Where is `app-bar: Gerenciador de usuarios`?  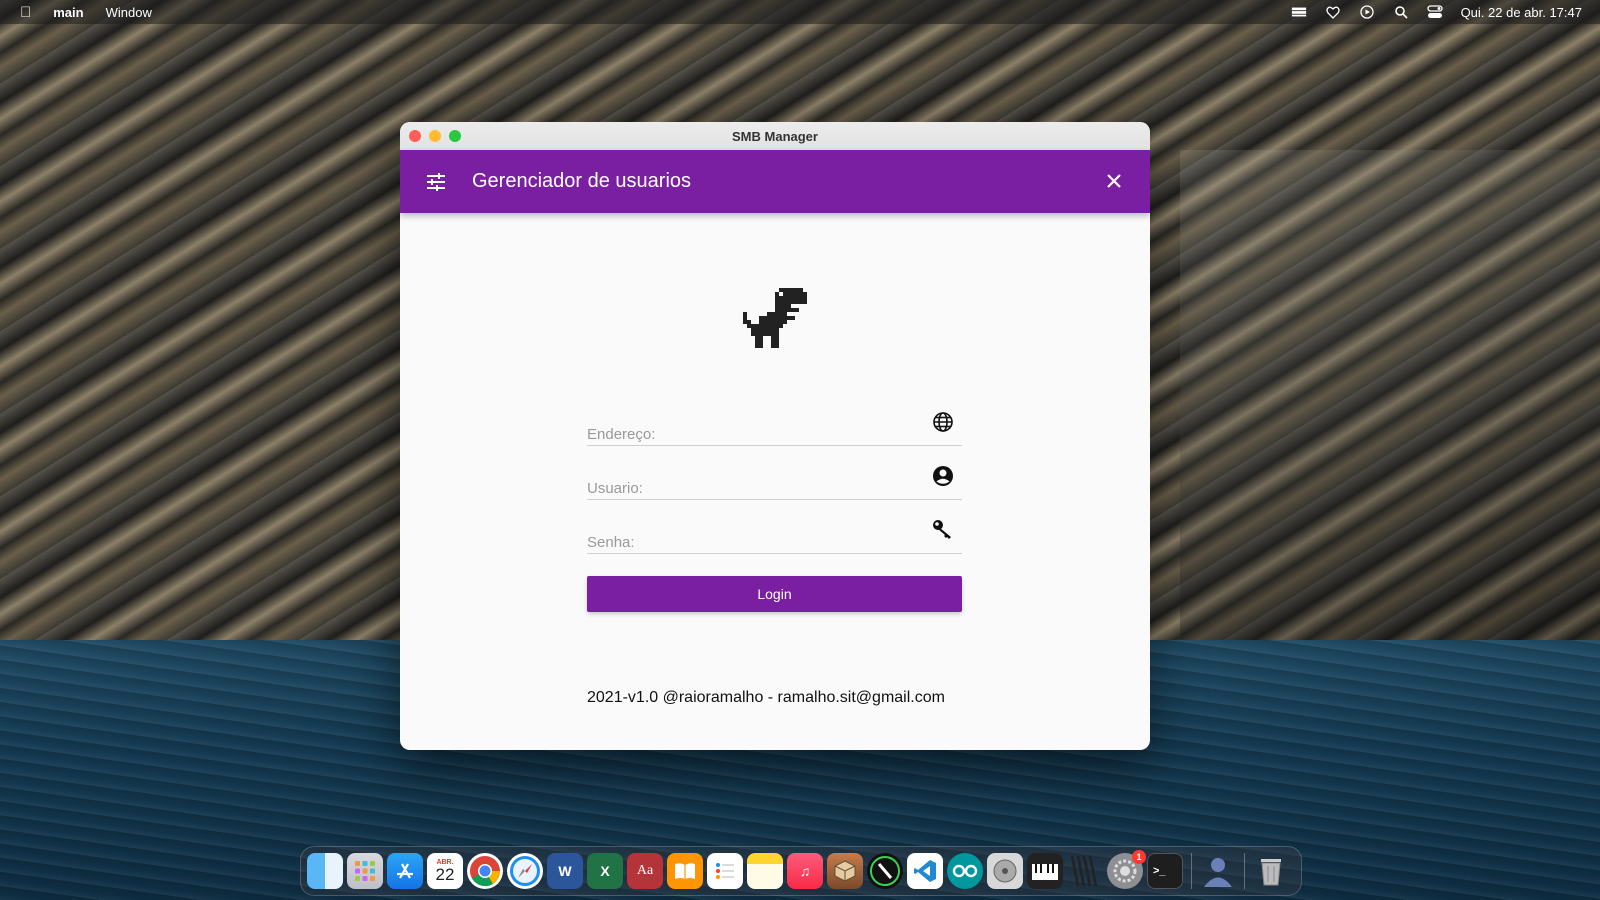
app-bar: Gerenciador de usuarios is located at coordinates (775, 181).